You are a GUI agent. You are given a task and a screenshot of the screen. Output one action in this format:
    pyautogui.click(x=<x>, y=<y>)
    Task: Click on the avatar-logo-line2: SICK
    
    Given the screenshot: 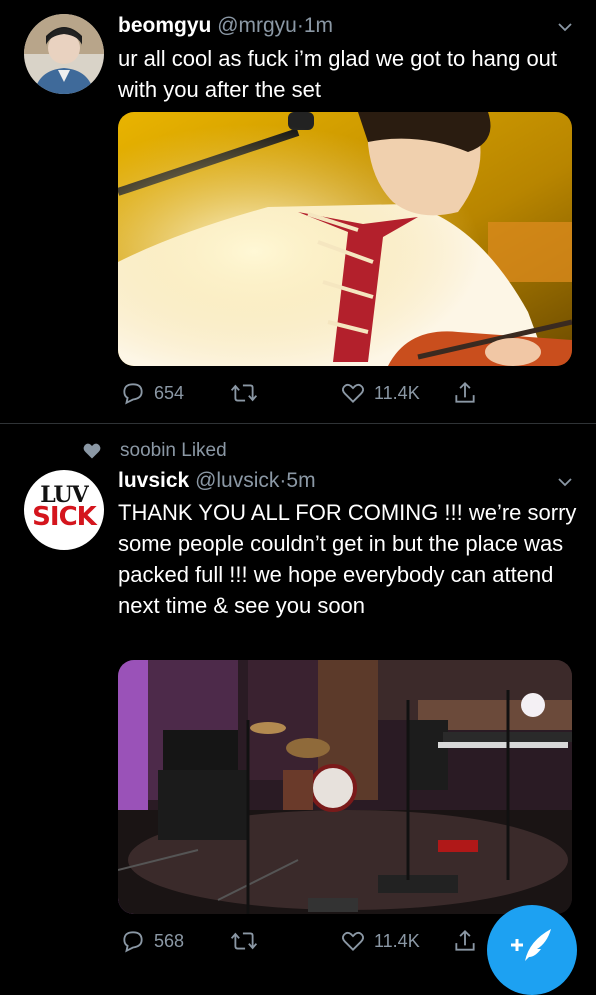 What is the action you would take?
    pyautogui.click(x=64, y=517)
    